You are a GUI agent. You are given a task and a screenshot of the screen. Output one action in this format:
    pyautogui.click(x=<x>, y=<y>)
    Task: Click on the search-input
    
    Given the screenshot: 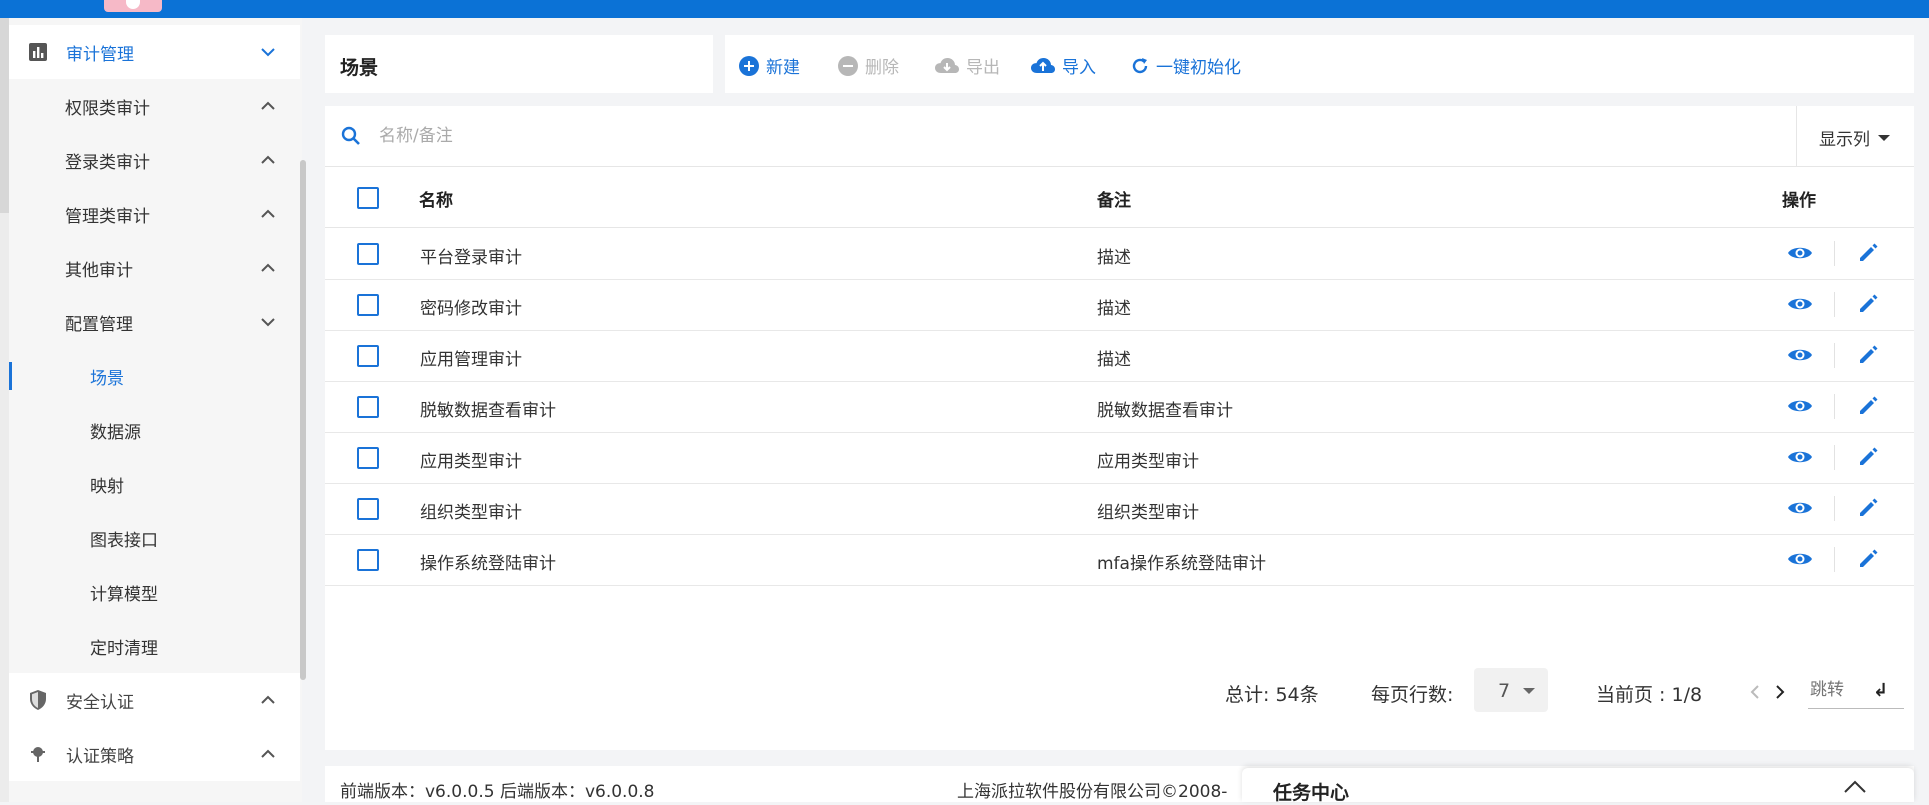 What is the action you would take?
    pyautogui.click(x=929, y=136)
    